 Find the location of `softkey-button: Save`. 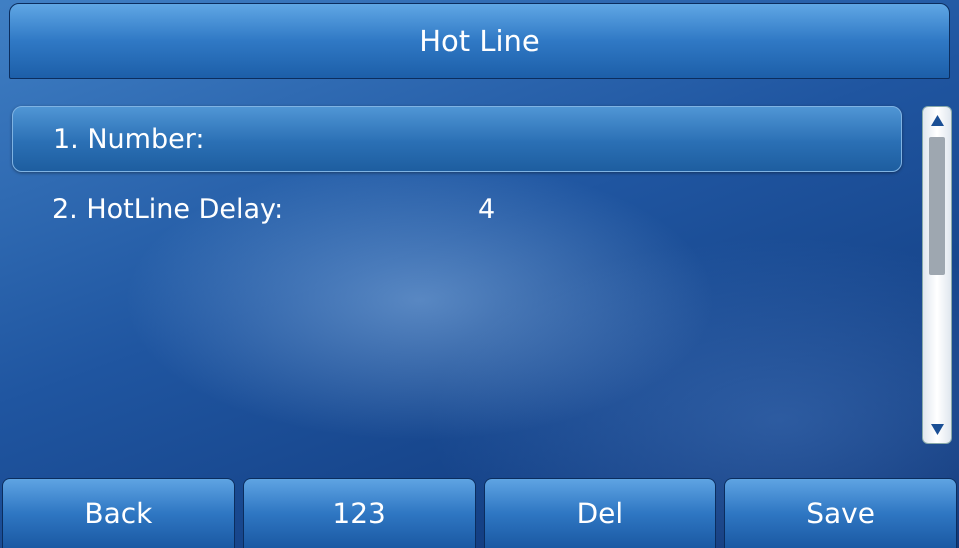

softkey-button: Save is located at coordinates (840, 513).